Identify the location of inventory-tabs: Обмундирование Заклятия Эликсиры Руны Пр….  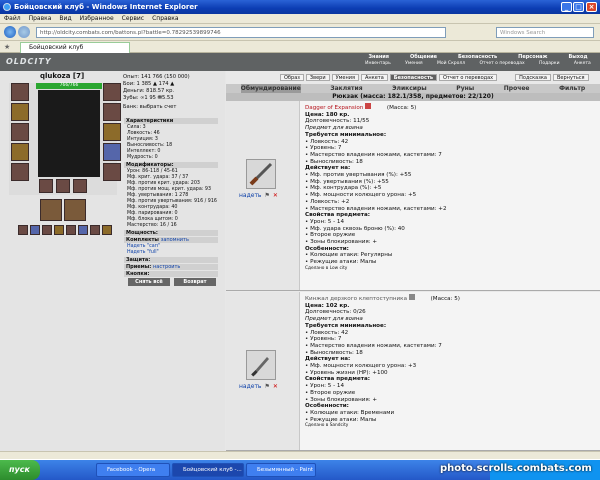
(413, 88).